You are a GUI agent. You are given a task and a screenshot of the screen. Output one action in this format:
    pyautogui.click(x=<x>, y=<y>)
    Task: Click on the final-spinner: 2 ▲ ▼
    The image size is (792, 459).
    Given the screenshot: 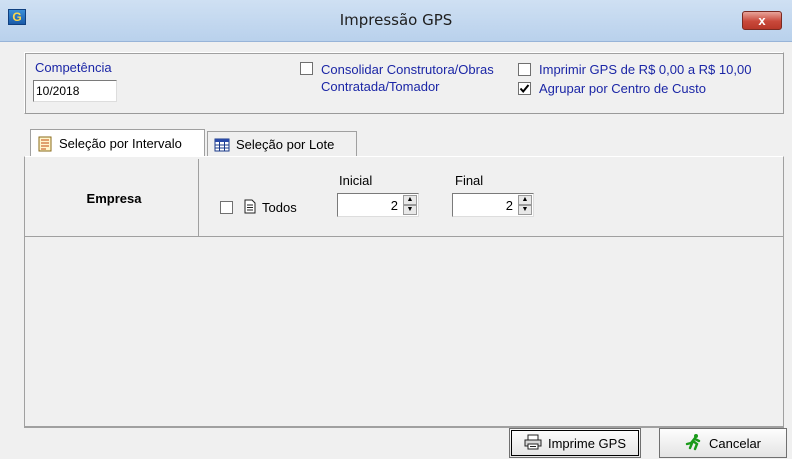 What is the action you would take?
    pyautogui.click(x=493, y=205)
    